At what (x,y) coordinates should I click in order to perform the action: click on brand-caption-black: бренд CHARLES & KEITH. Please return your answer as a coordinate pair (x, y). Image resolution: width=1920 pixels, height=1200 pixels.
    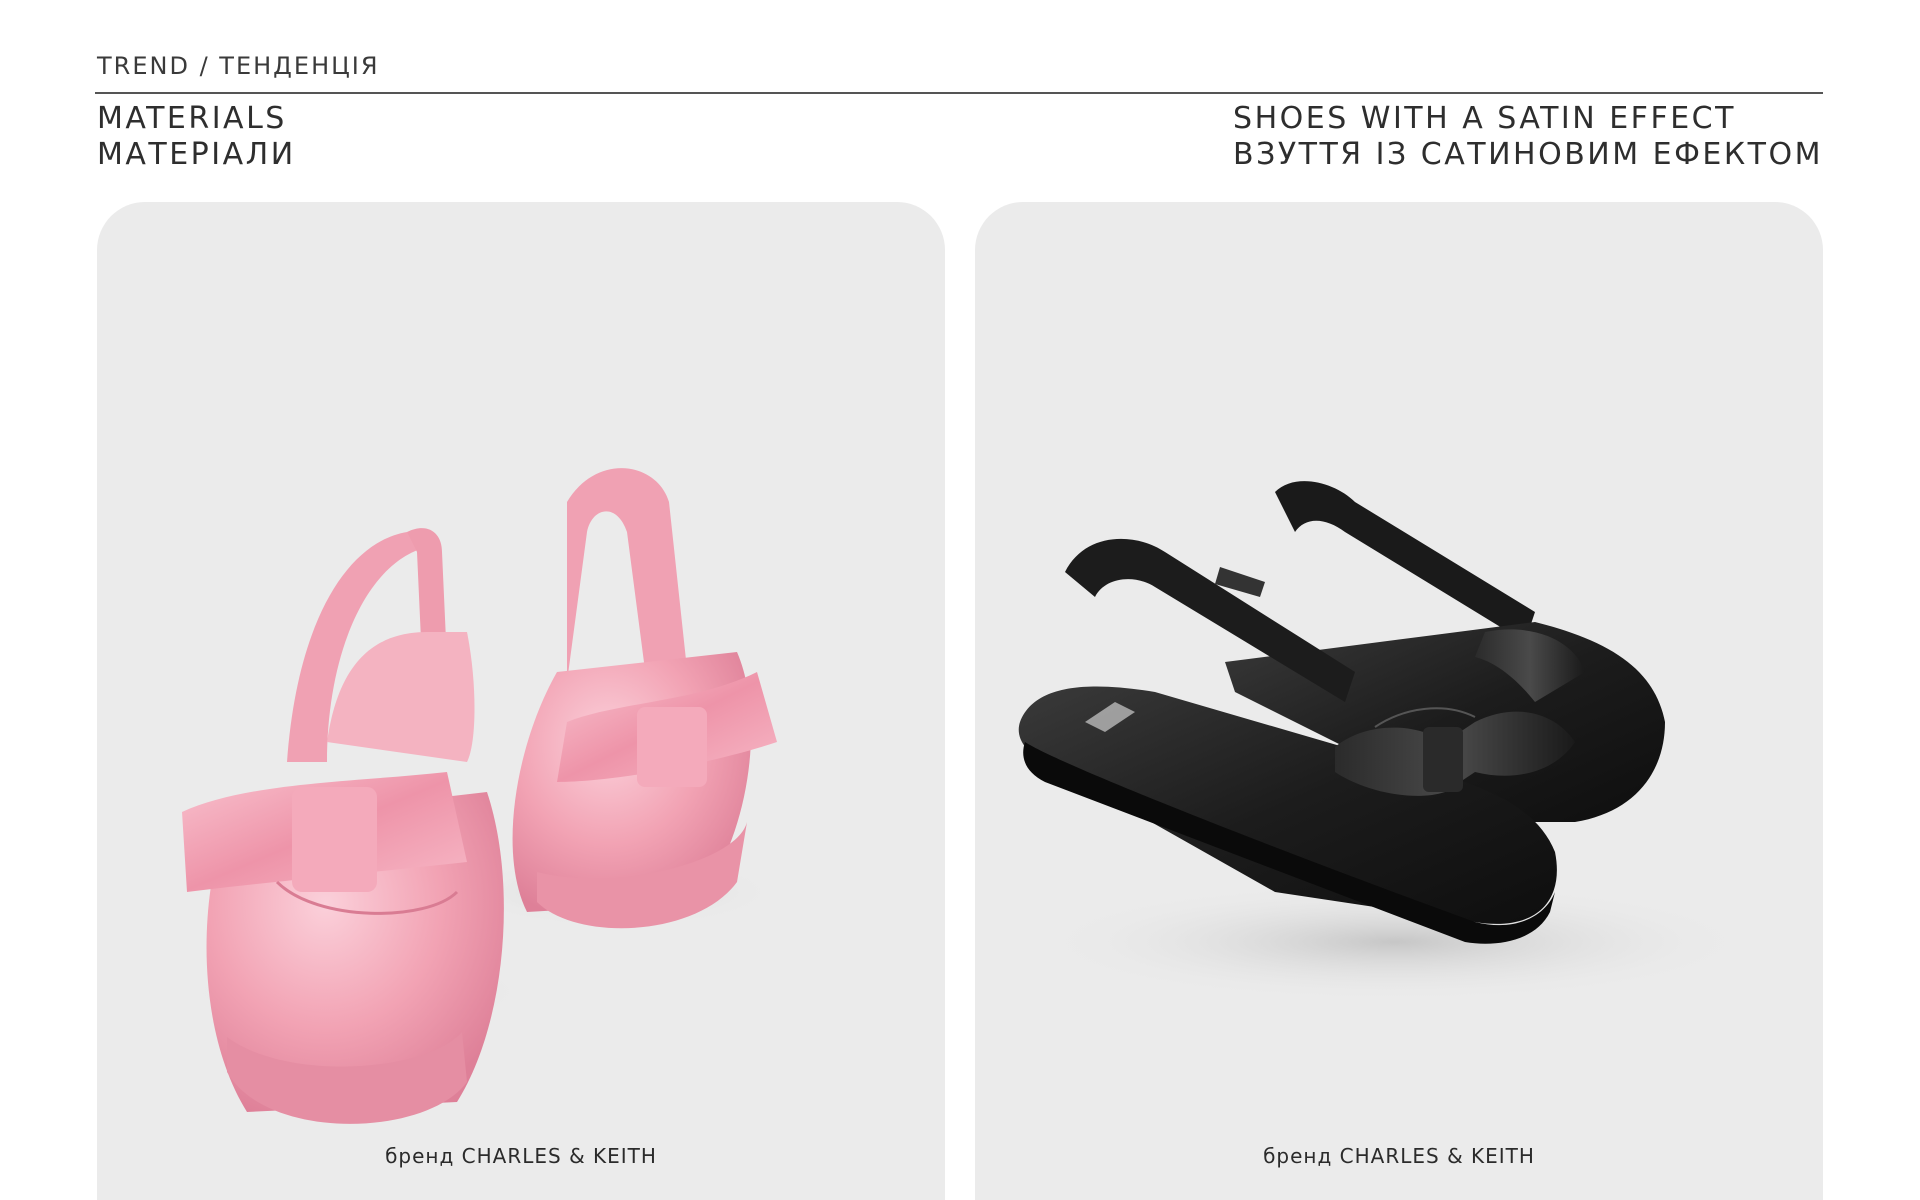
    Looking at the image, I should click on (1399, 1156).